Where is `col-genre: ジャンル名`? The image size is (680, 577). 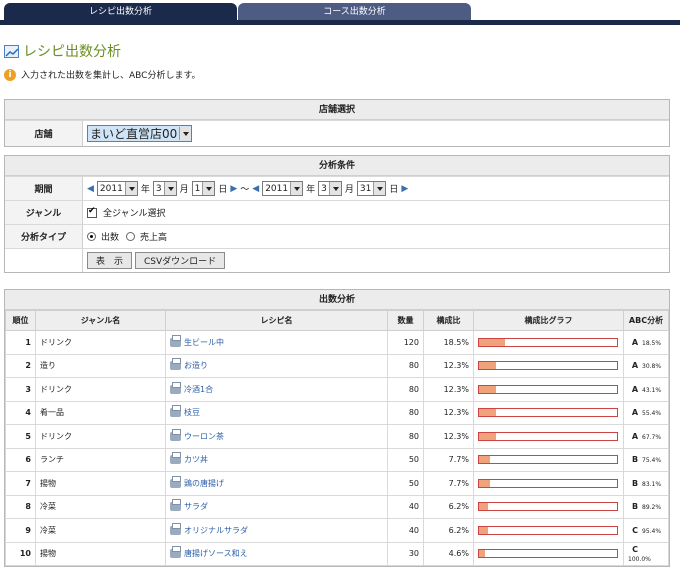 col-genre: ジャンル名 is located at coordinates (100, 320).